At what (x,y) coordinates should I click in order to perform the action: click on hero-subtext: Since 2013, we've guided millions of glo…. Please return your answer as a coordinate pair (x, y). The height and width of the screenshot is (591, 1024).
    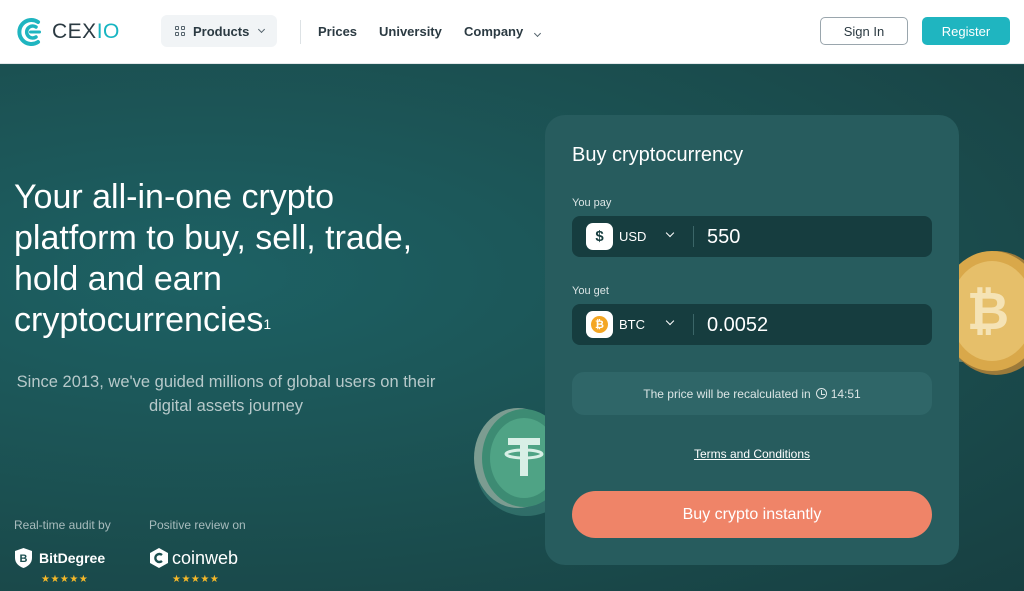
    Looking at the image, I should click on (226, 394).